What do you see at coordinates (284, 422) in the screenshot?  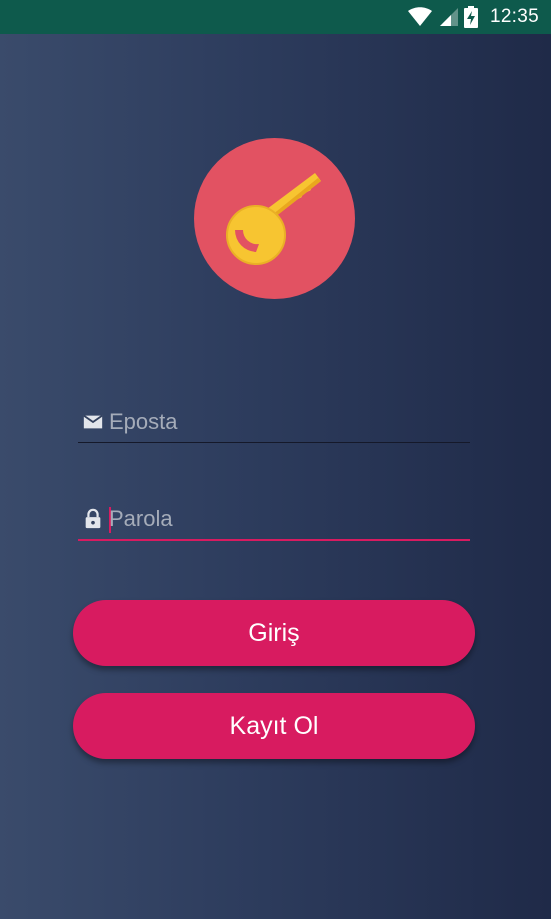 I see `email-input` at bounding box center [284, 422].